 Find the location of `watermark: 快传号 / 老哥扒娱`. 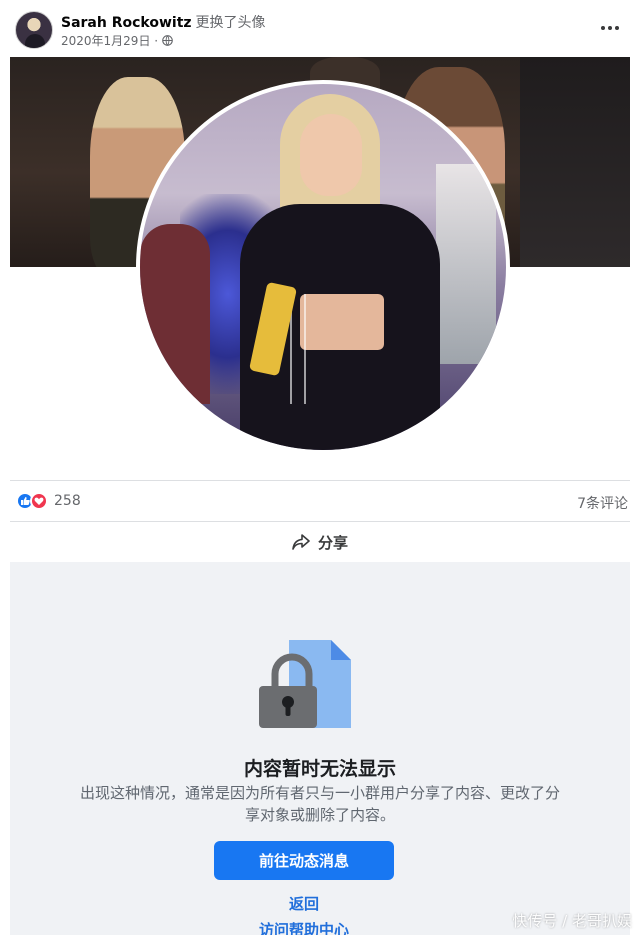

watermark: 快传号 / 老哥扒娱 is located at coordinates (572, 921).